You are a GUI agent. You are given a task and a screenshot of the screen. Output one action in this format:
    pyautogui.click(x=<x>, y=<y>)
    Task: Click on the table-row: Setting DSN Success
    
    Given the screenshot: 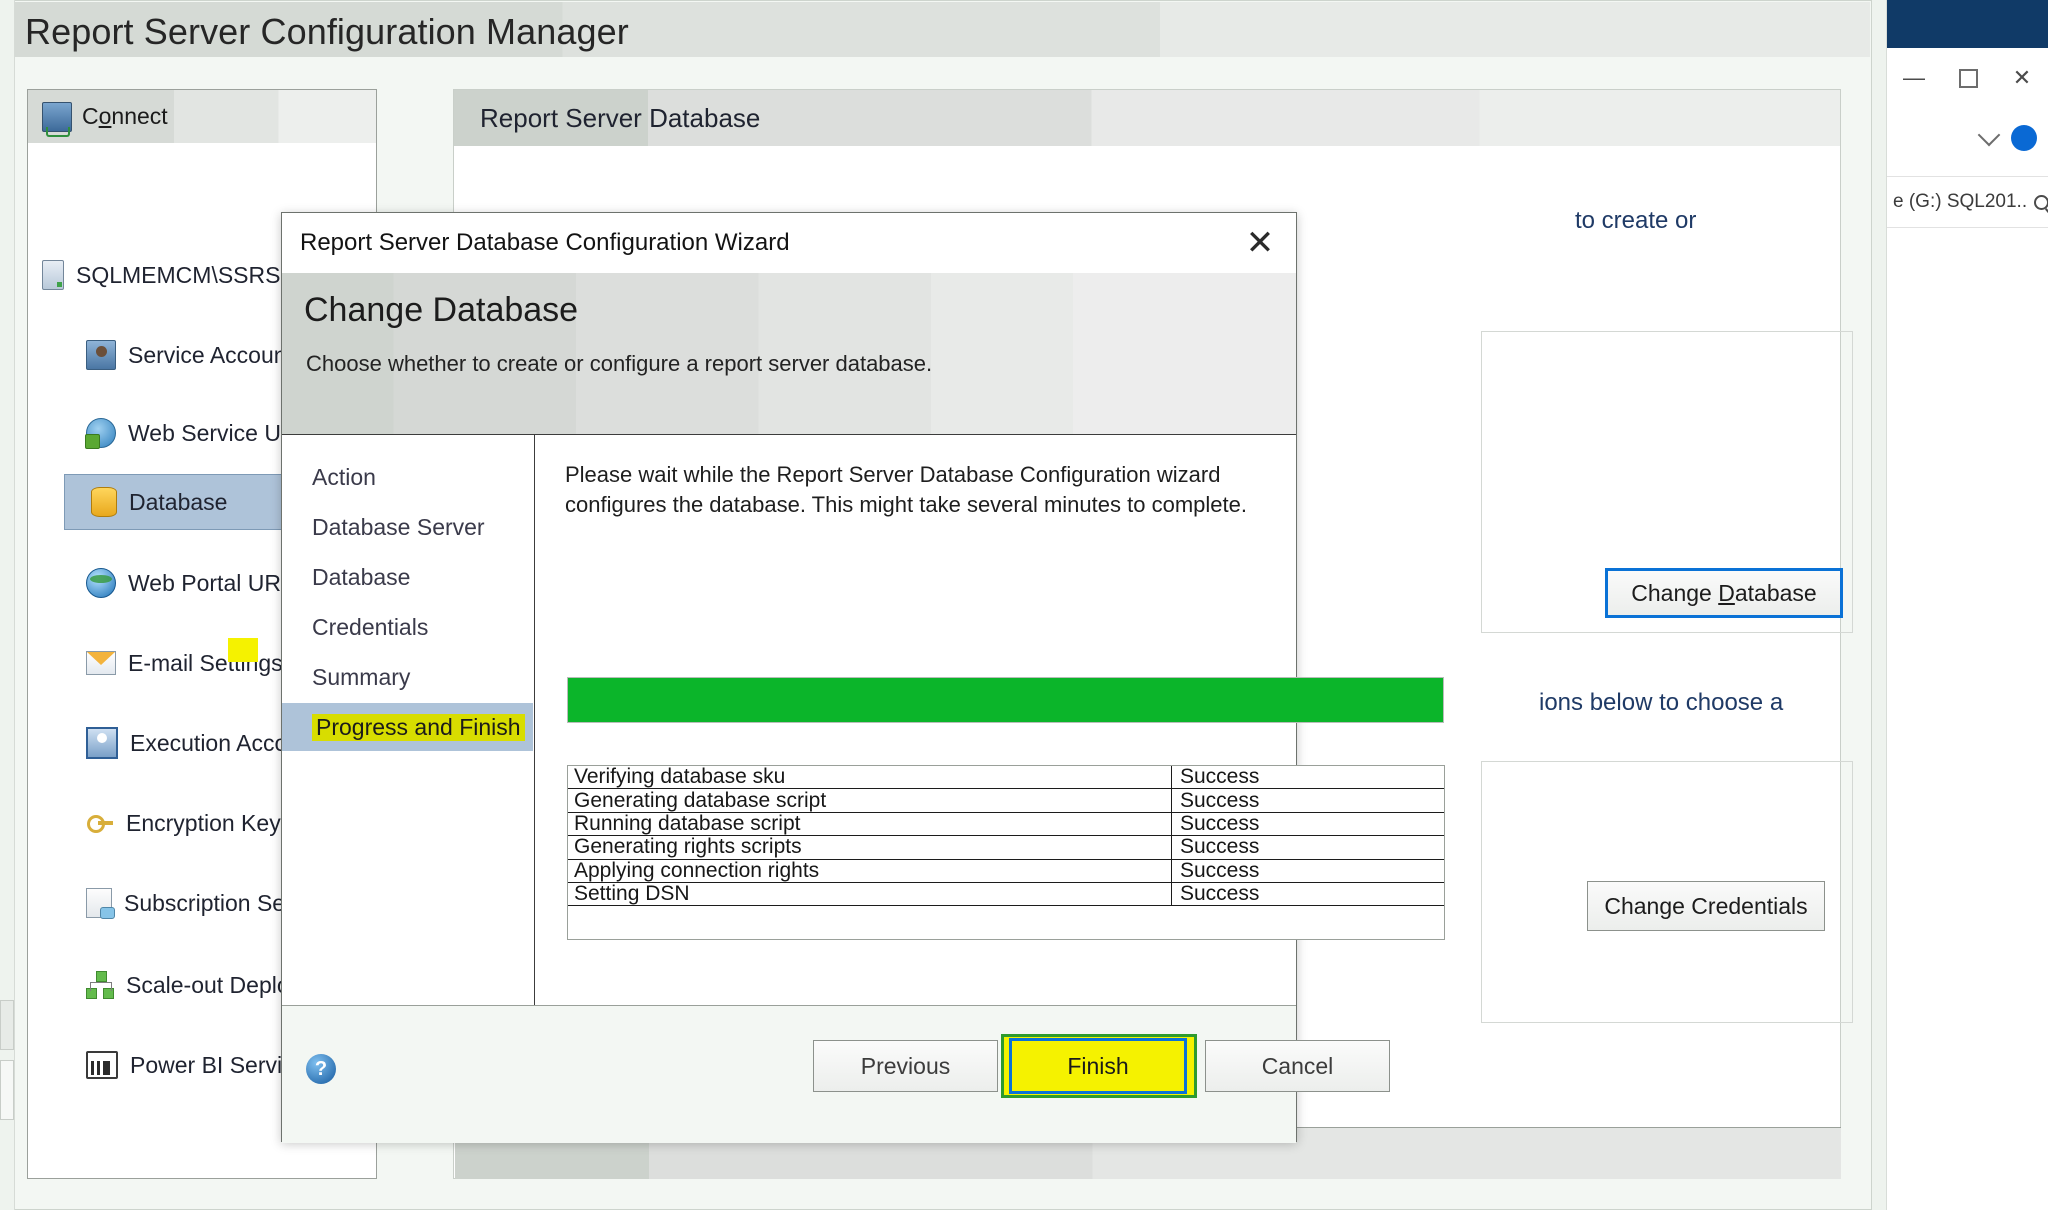 What is the action you would take?
    pyautogui.click(x=1006, y=894)
    